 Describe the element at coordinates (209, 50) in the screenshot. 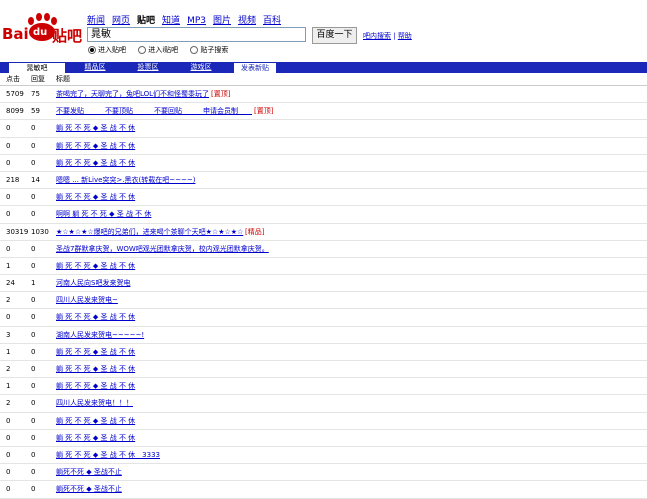

I see `radio-post-search: 贴子搜索` at that location.